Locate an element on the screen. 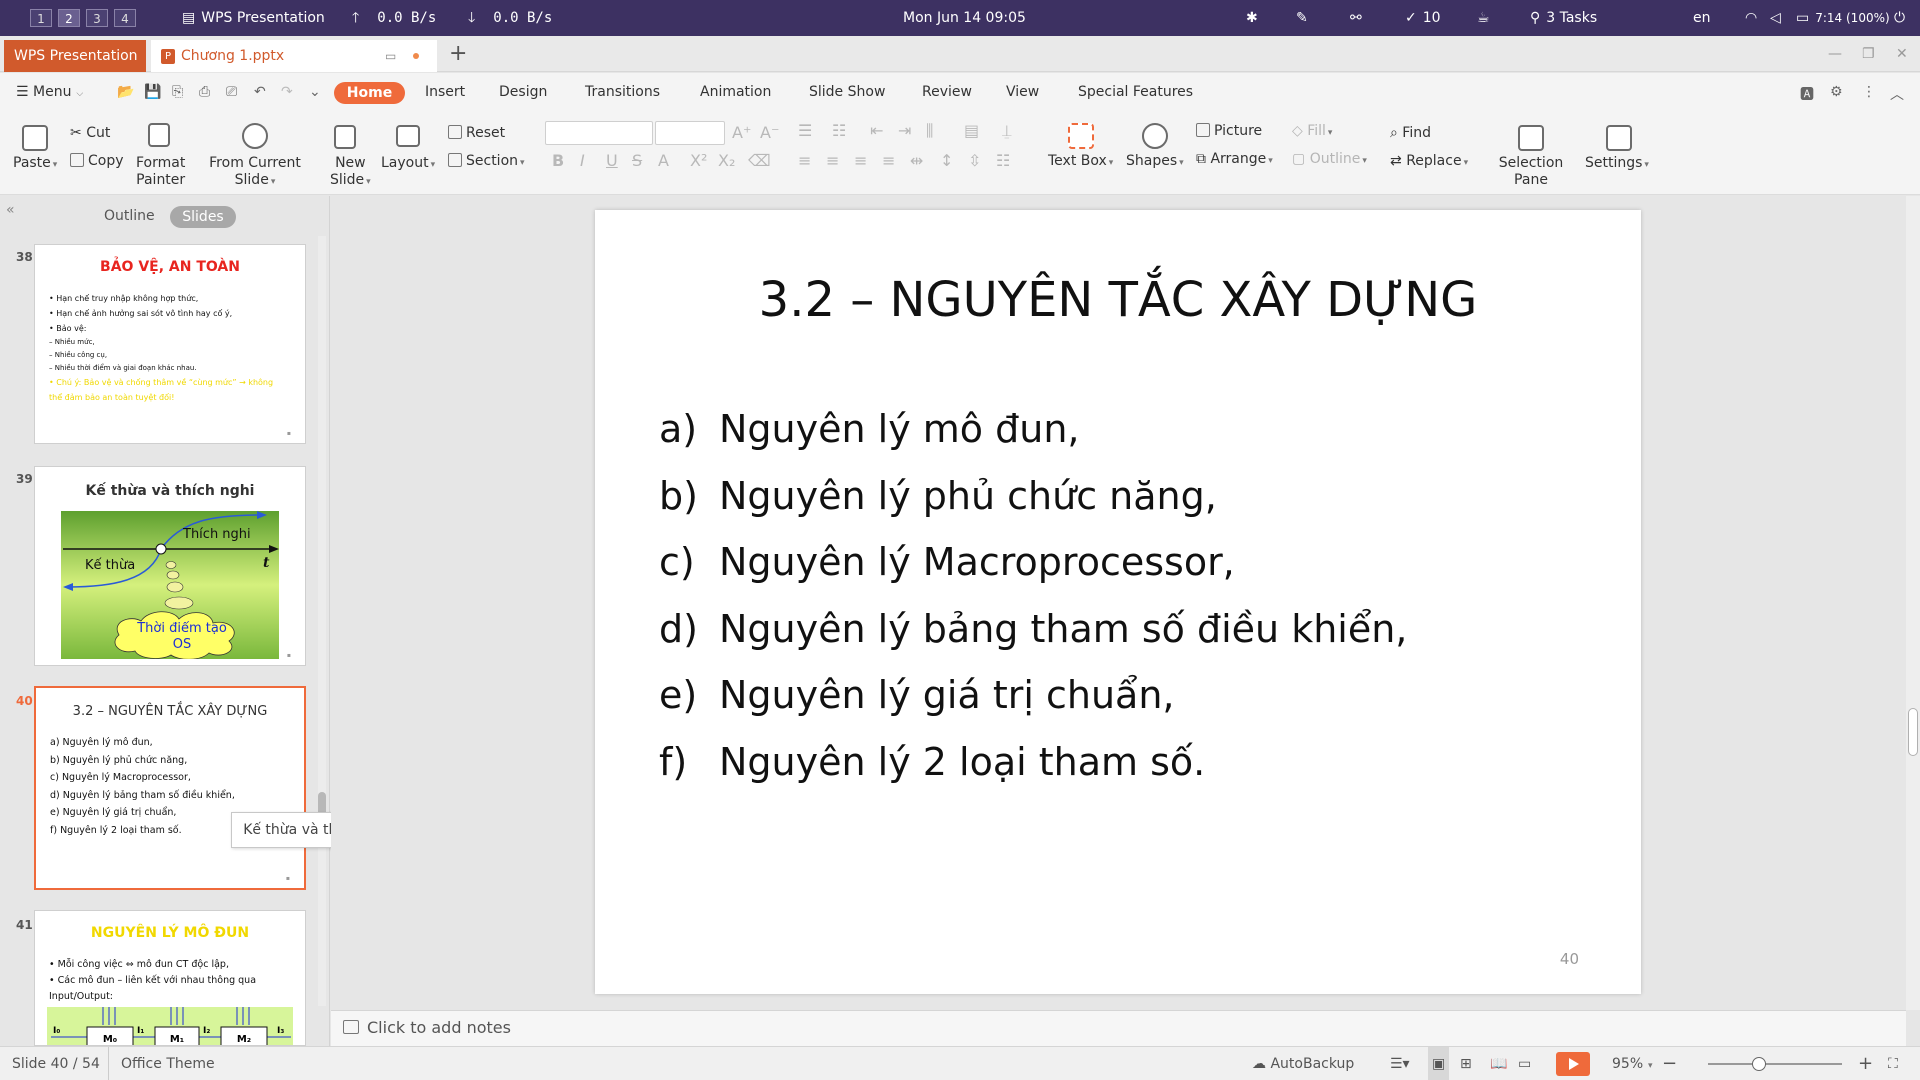 The image size is (1920, 1080). coffee-icon: ☕ is located at coordinates (1483, 18).